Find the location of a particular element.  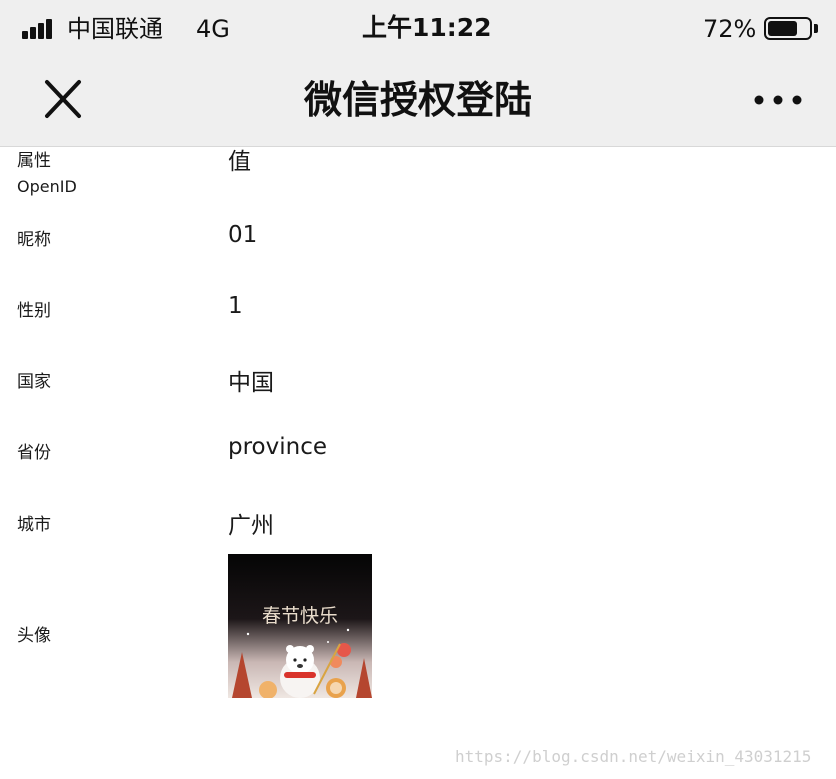

close-icon is located at coordinates (63, 99).